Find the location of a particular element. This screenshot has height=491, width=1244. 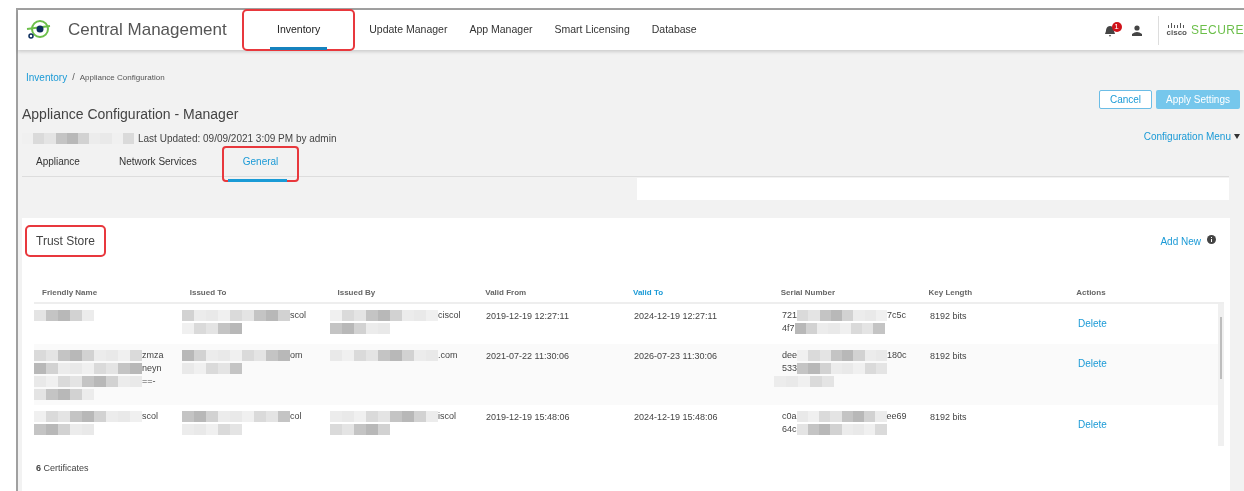

notification-badge: 1 is located at coordinates (1116, 27).